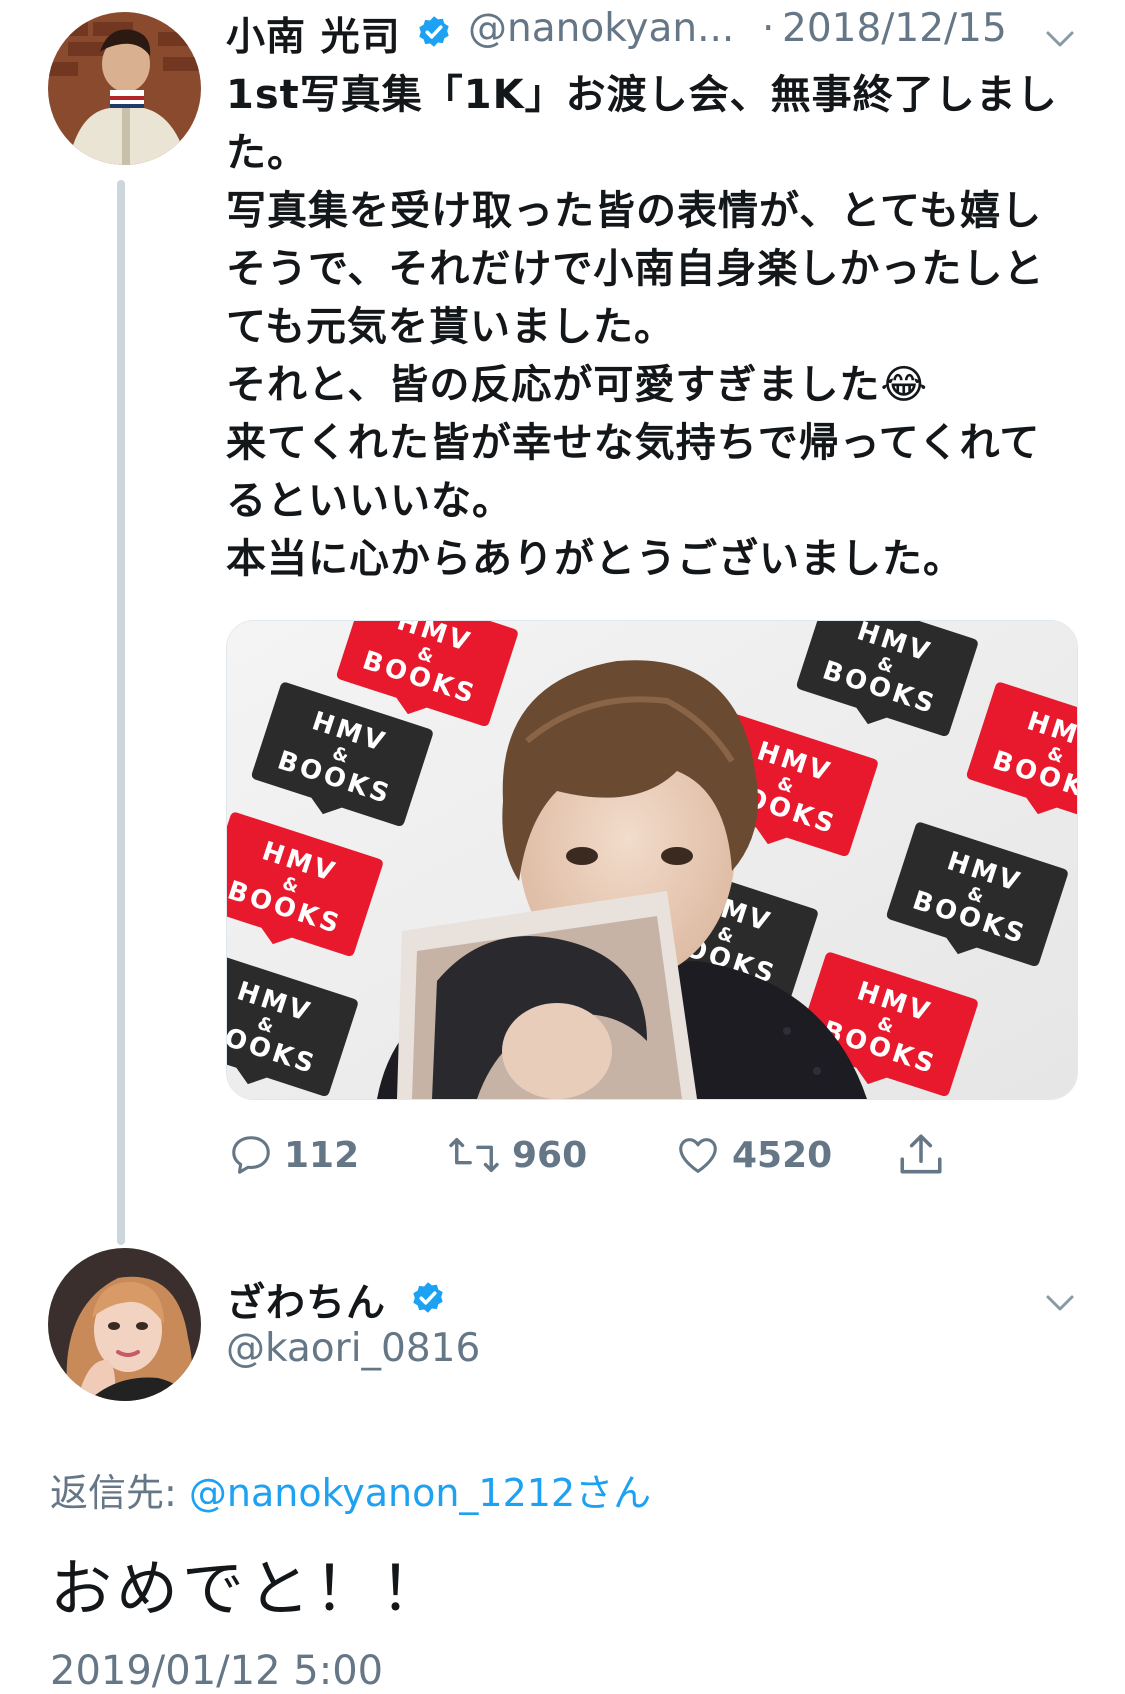 This screenshot has height=1694, width=1125. I want to click on tweet-line: た。, so click(267, 153).